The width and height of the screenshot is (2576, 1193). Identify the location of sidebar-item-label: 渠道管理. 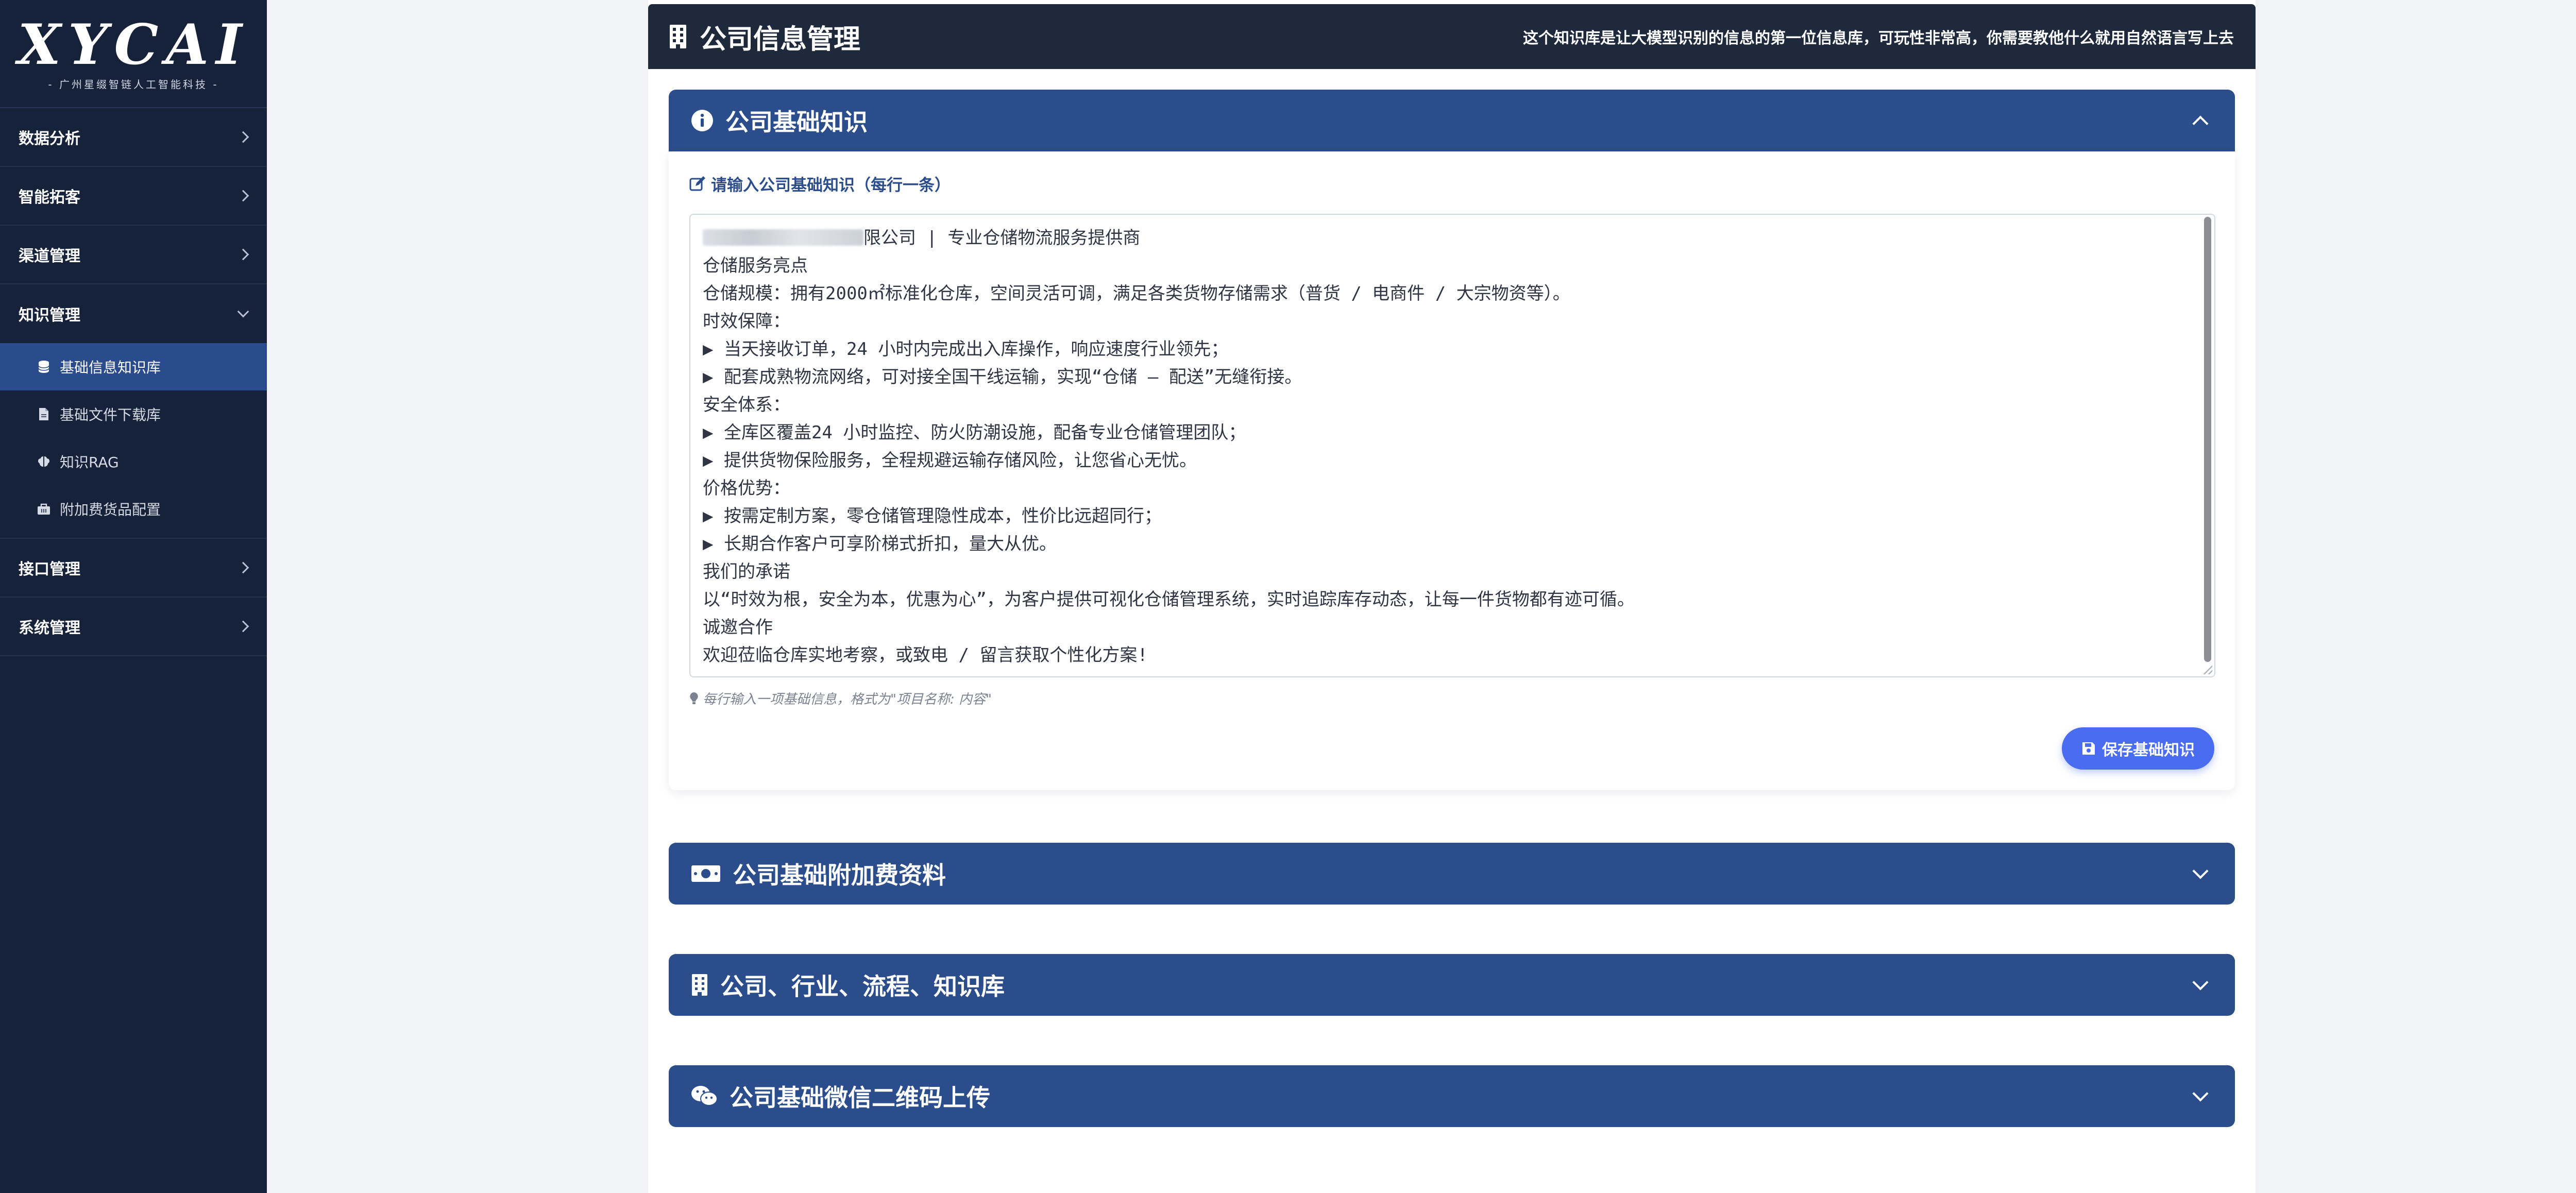
(49, 256).